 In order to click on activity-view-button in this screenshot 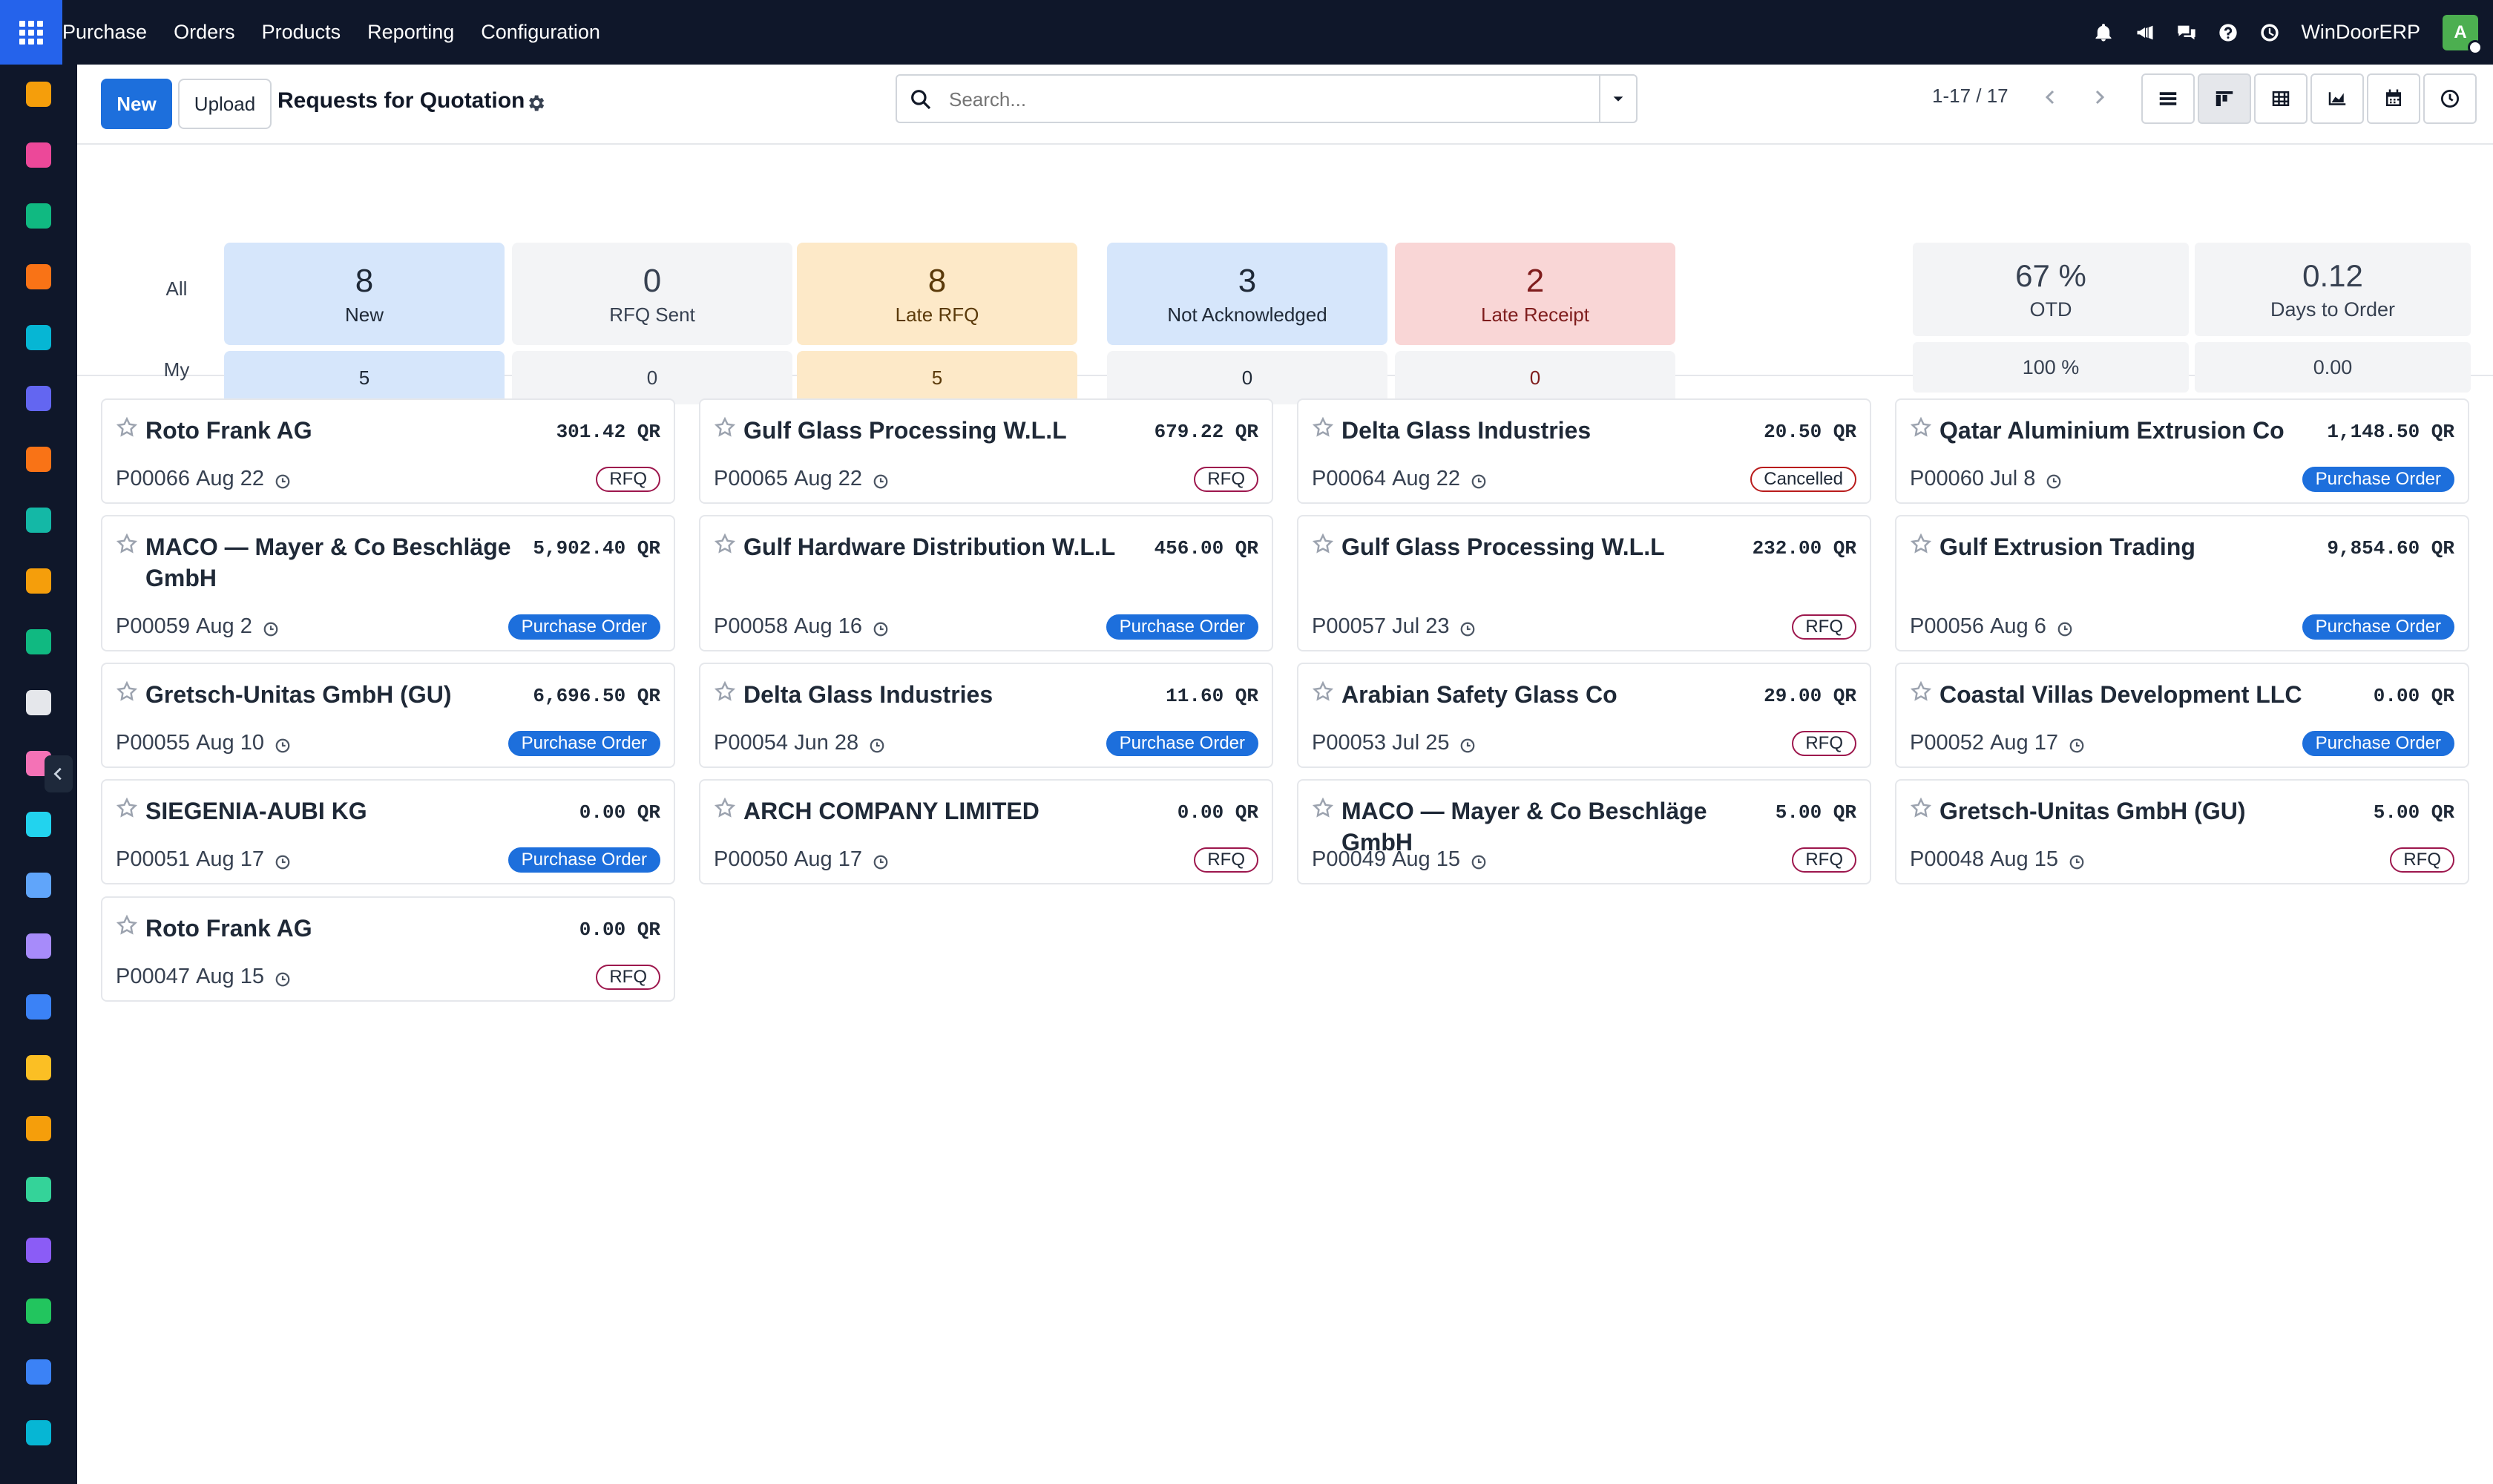, I will do `click(2450, 98)`.